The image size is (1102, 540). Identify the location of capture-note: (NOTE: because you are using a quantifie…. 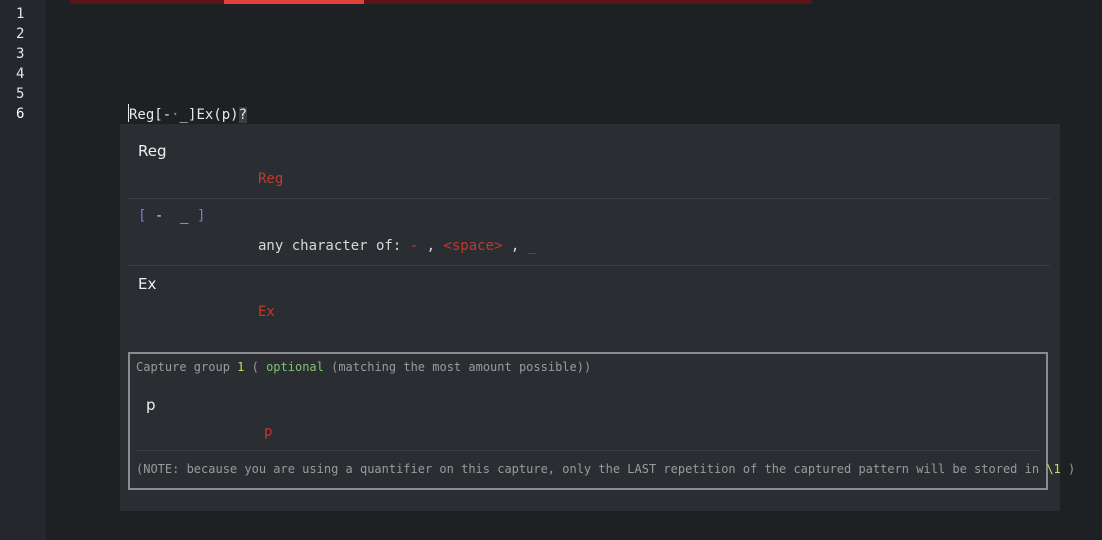
(605, 469).